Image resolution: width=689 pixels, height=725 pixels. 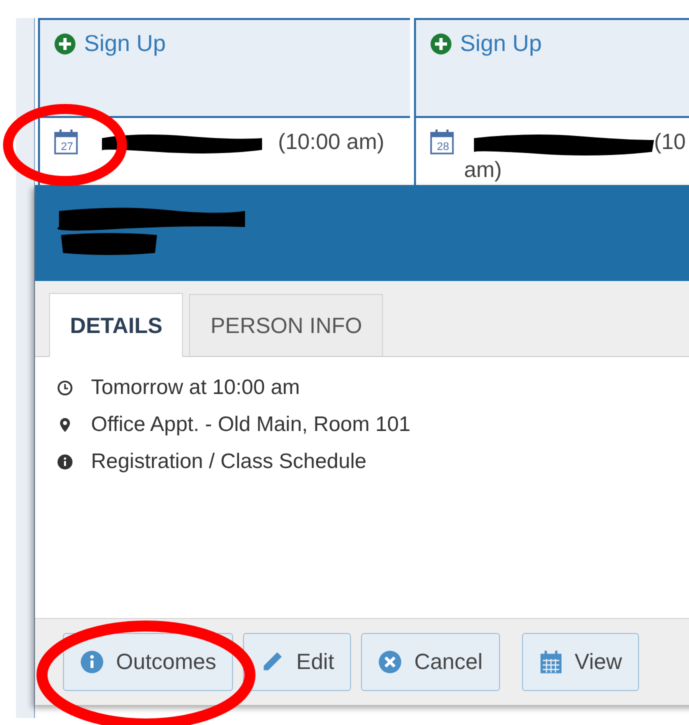 What do you see at coordinates (670, 142) in the screenshot?
I see `appointment-time: (10` at bounding box center [670, 142].